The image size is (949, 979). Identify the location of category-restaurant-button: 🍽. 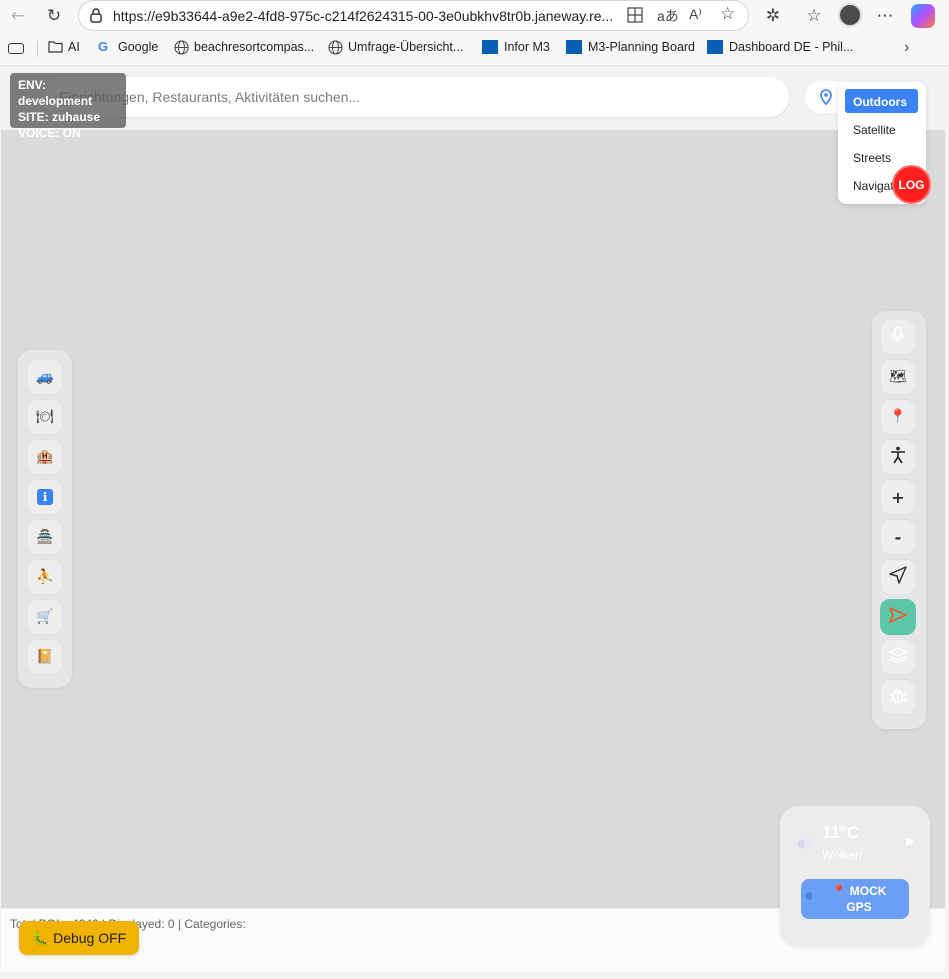
(45, 417).